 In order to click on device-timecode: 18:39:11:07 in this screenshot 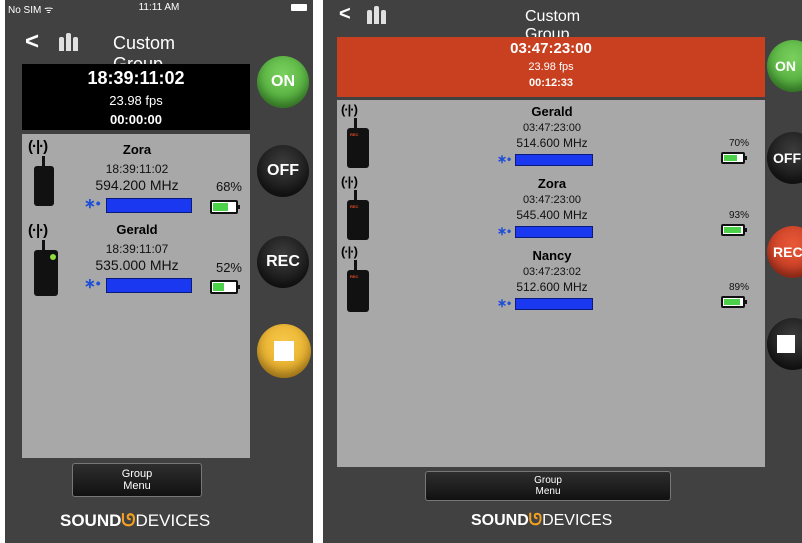, I will do `click(137, 249)`.